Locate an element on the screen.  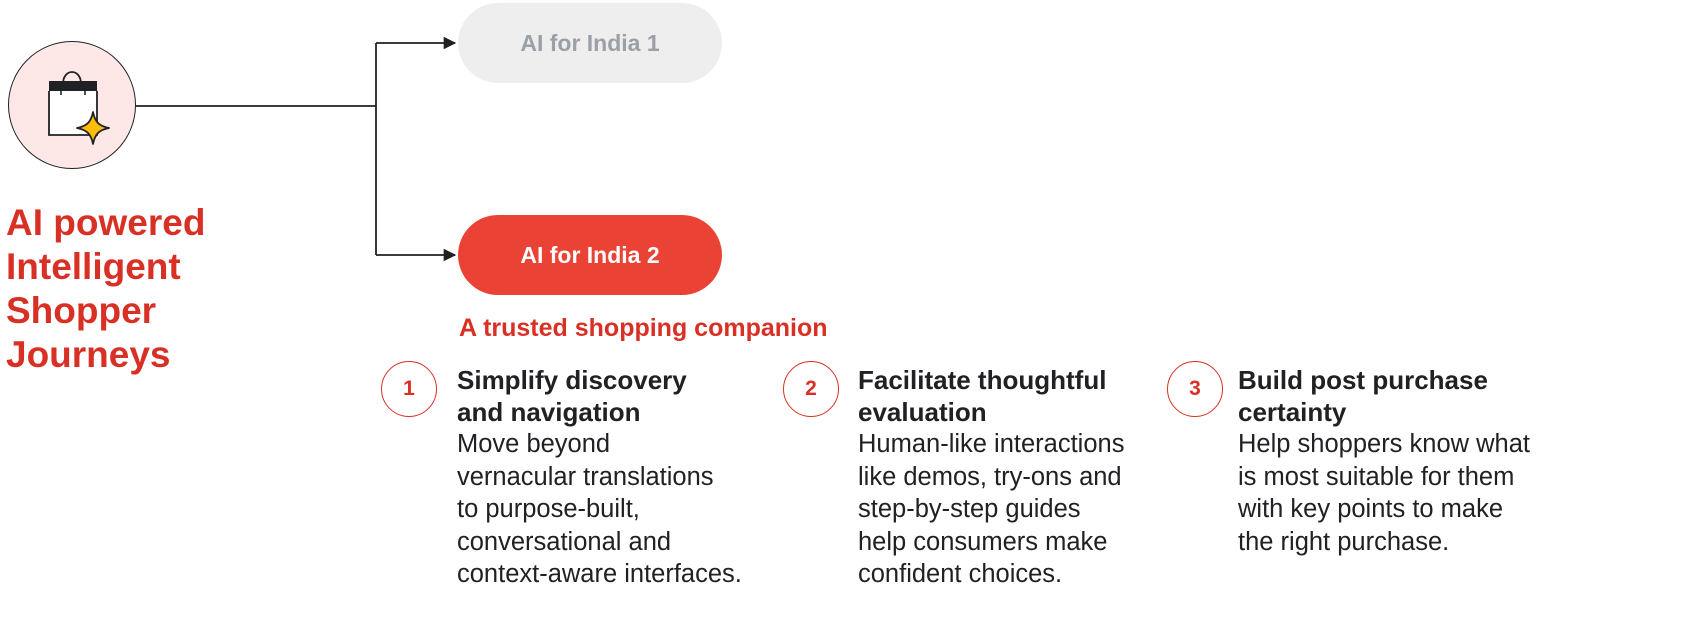
step-body-line: is most suitable for them is located at coordinates (1376, 476).